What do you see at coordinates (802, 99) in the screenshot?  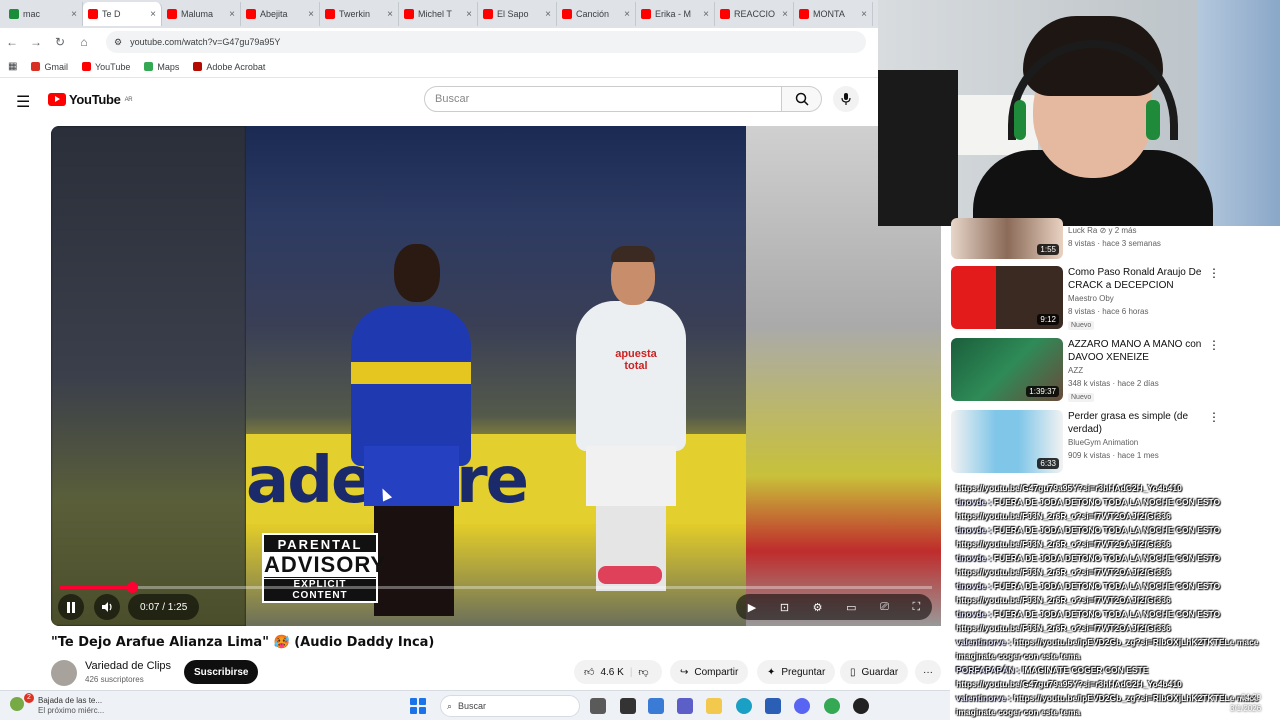 I see `search-button` at bounding box center [802, 99].